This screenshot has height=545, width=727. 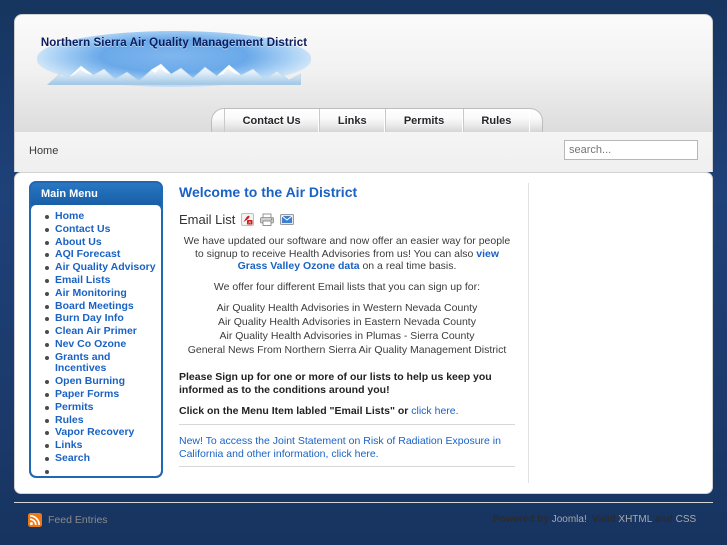 I want to click on joomla-link: Joomla!, so click(x=569, y=519).